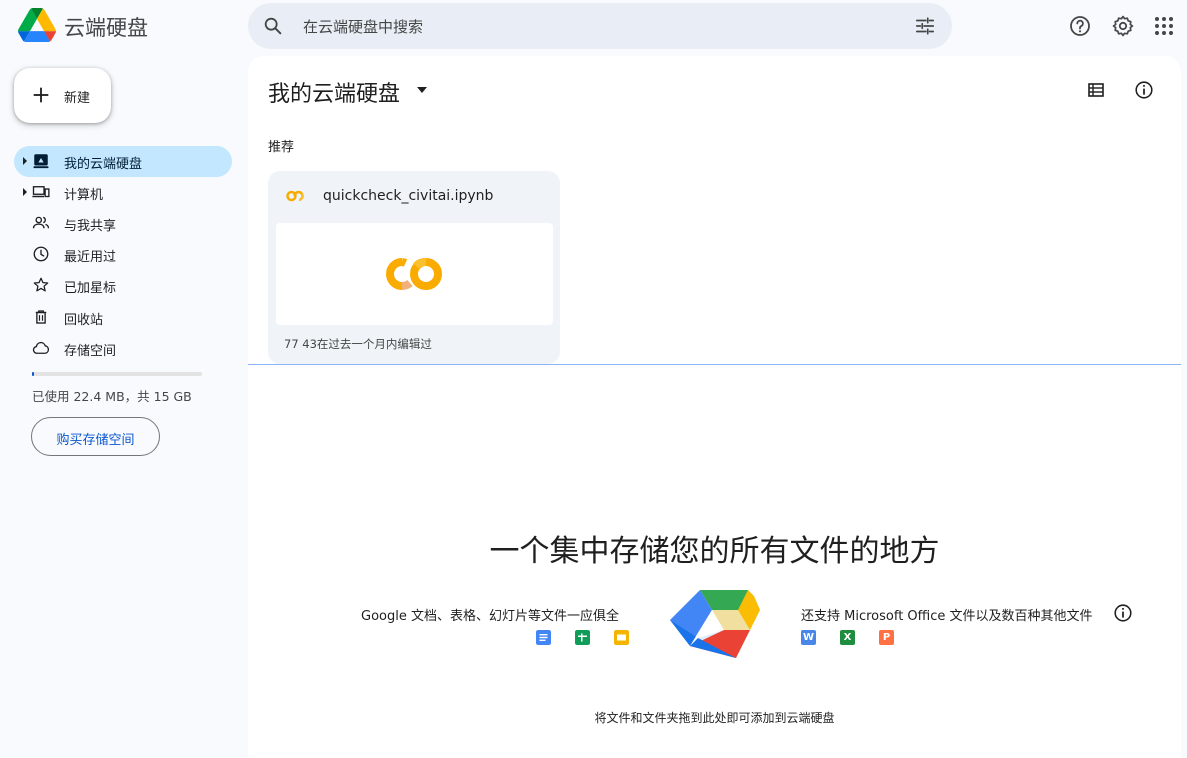  I want to click on word-icon: W, so click(808, 637).